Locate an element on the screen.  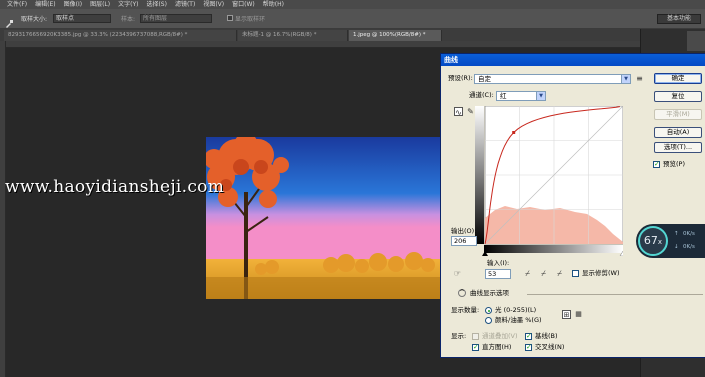
target-adjust-icon: ☞ is located at coordinates (457, 273).